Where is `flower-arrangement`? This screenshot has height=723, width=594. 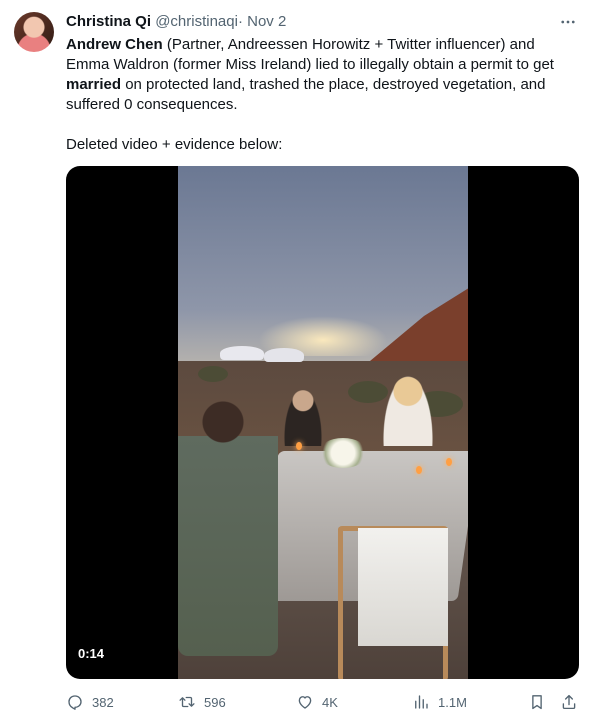 flower-arrangement is located at coordinates (343, 453).